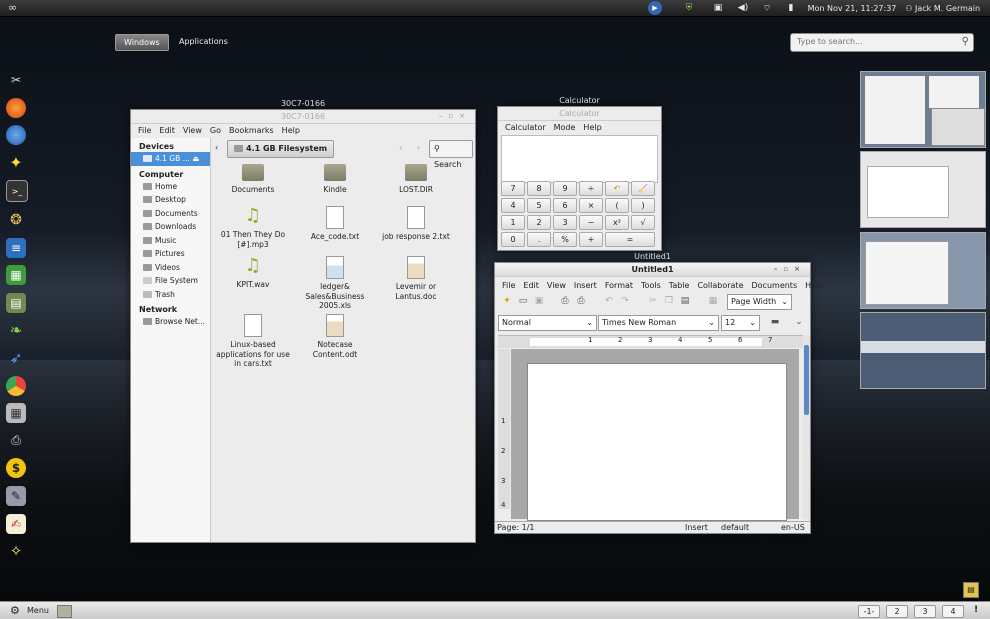 This screenshot has width=990, height=619. Describe the element at coordinates (16, 163) in the screenshot. I see `star-icon: ✦` at that location.